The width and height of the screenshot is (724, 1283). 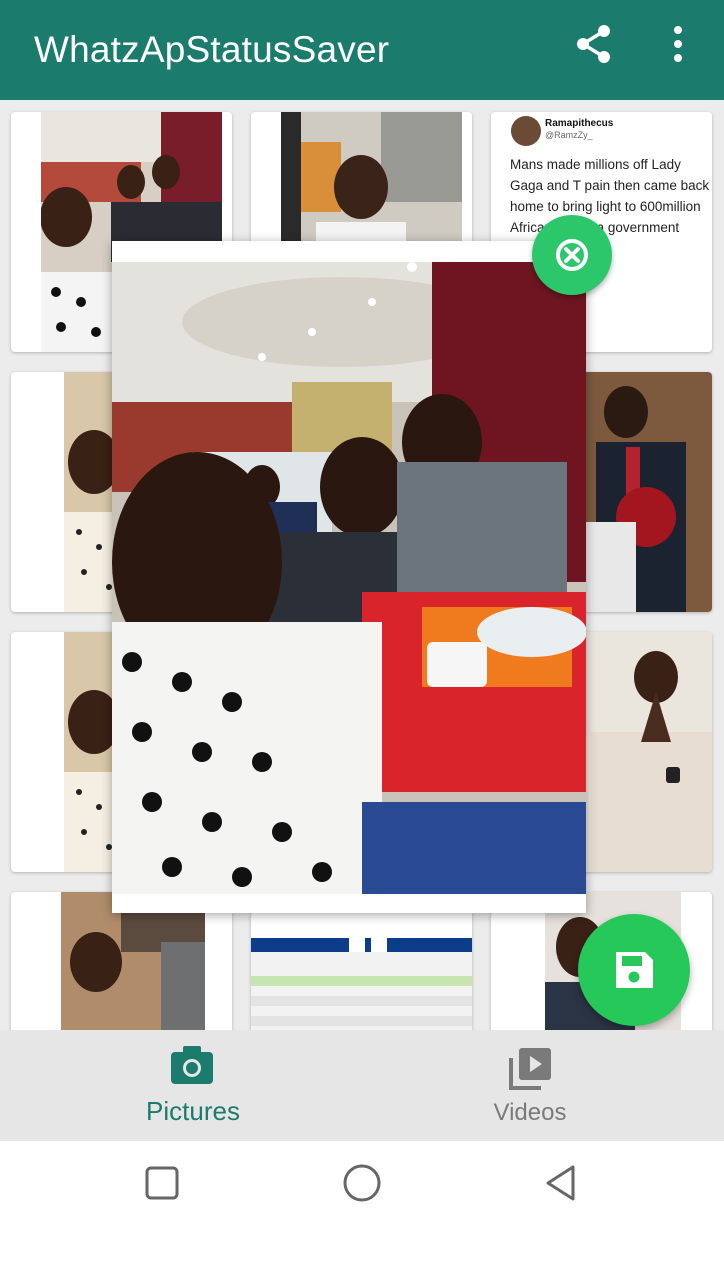 I want to click on close-preview-button, so click(x=572, y=255).